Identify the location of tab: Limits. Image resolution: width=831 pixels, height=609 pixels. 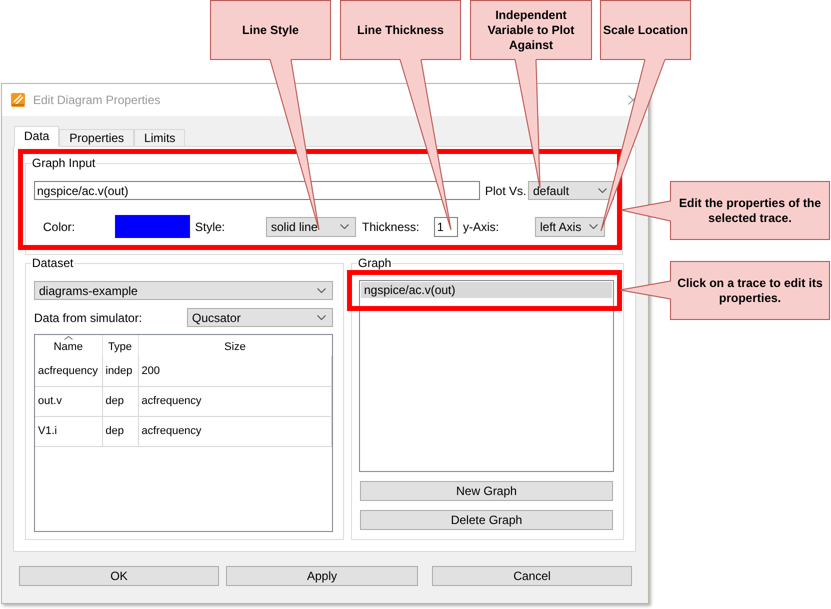
(160, 138).